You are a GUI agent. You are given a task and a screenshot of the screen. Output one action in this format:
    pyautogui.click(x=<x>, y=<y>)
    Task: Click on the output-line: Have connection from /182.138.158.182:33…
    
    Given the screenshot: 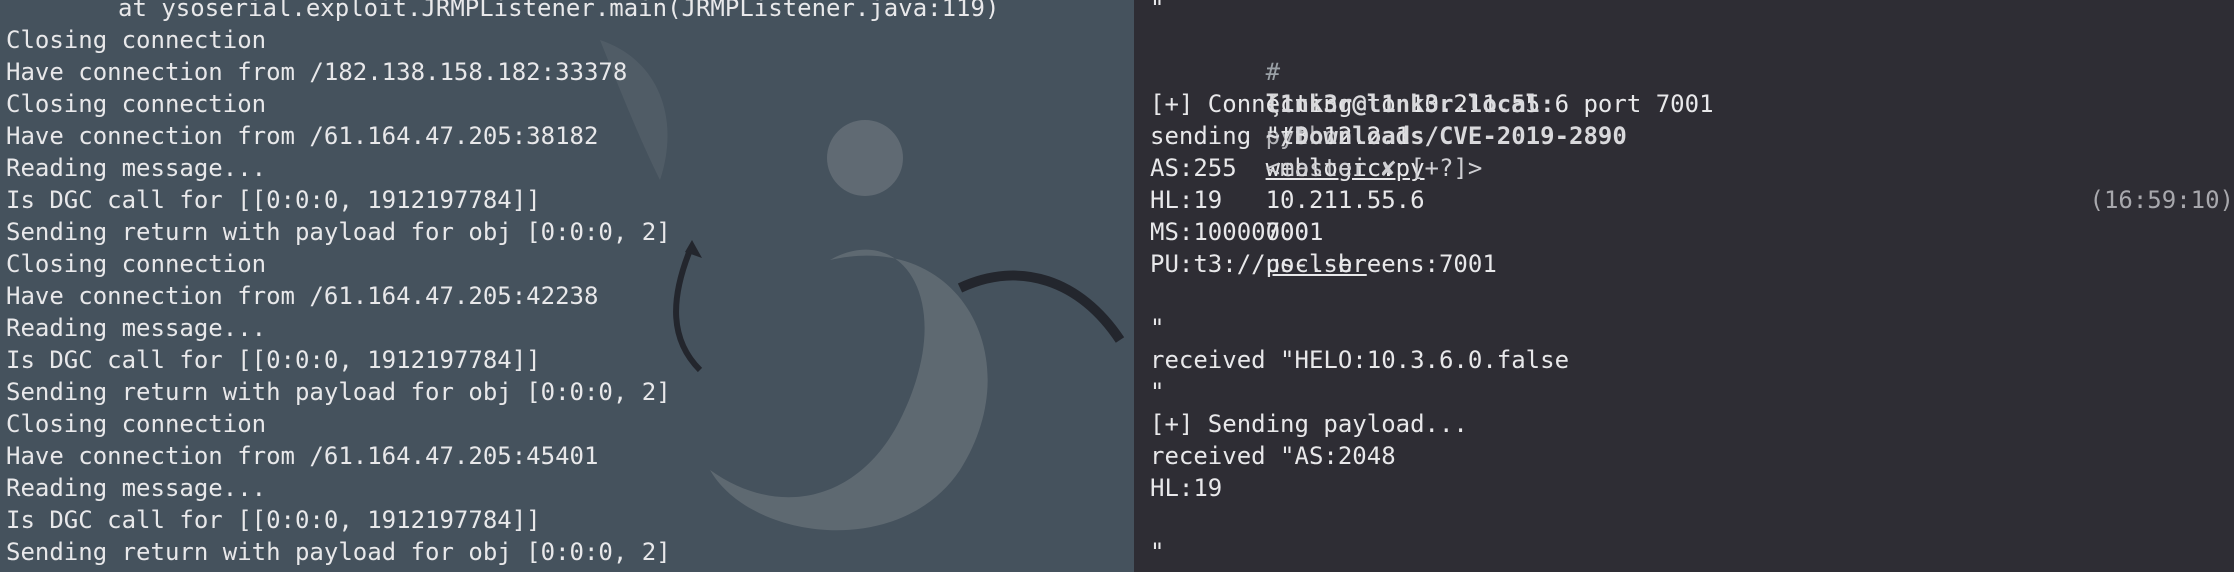 What is the action you would take?
    pyautogui.click(x=317, y=72)
    